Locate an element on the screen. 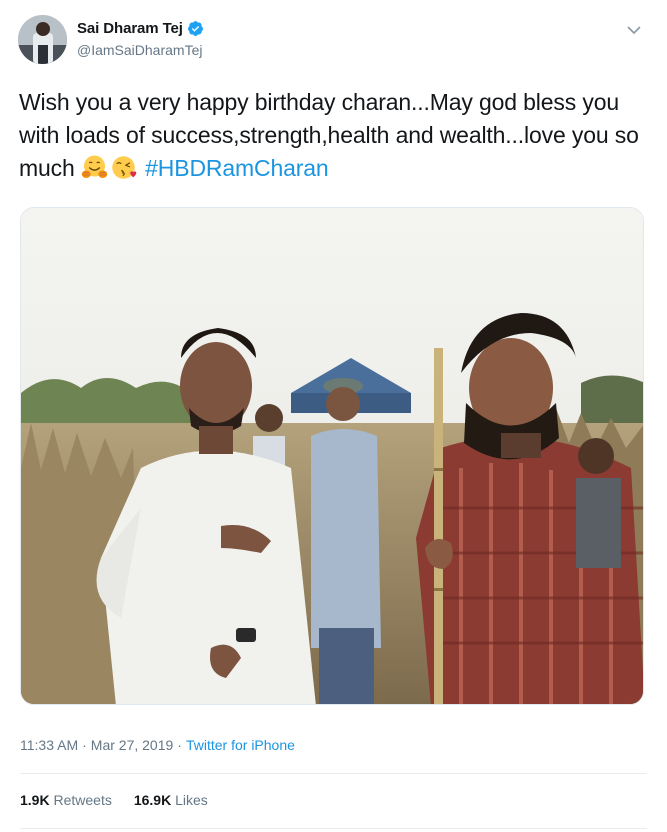 This screenshot has height=832, width=667. likes-stat: 16.9K Likes is located at coordinates (171, 800).